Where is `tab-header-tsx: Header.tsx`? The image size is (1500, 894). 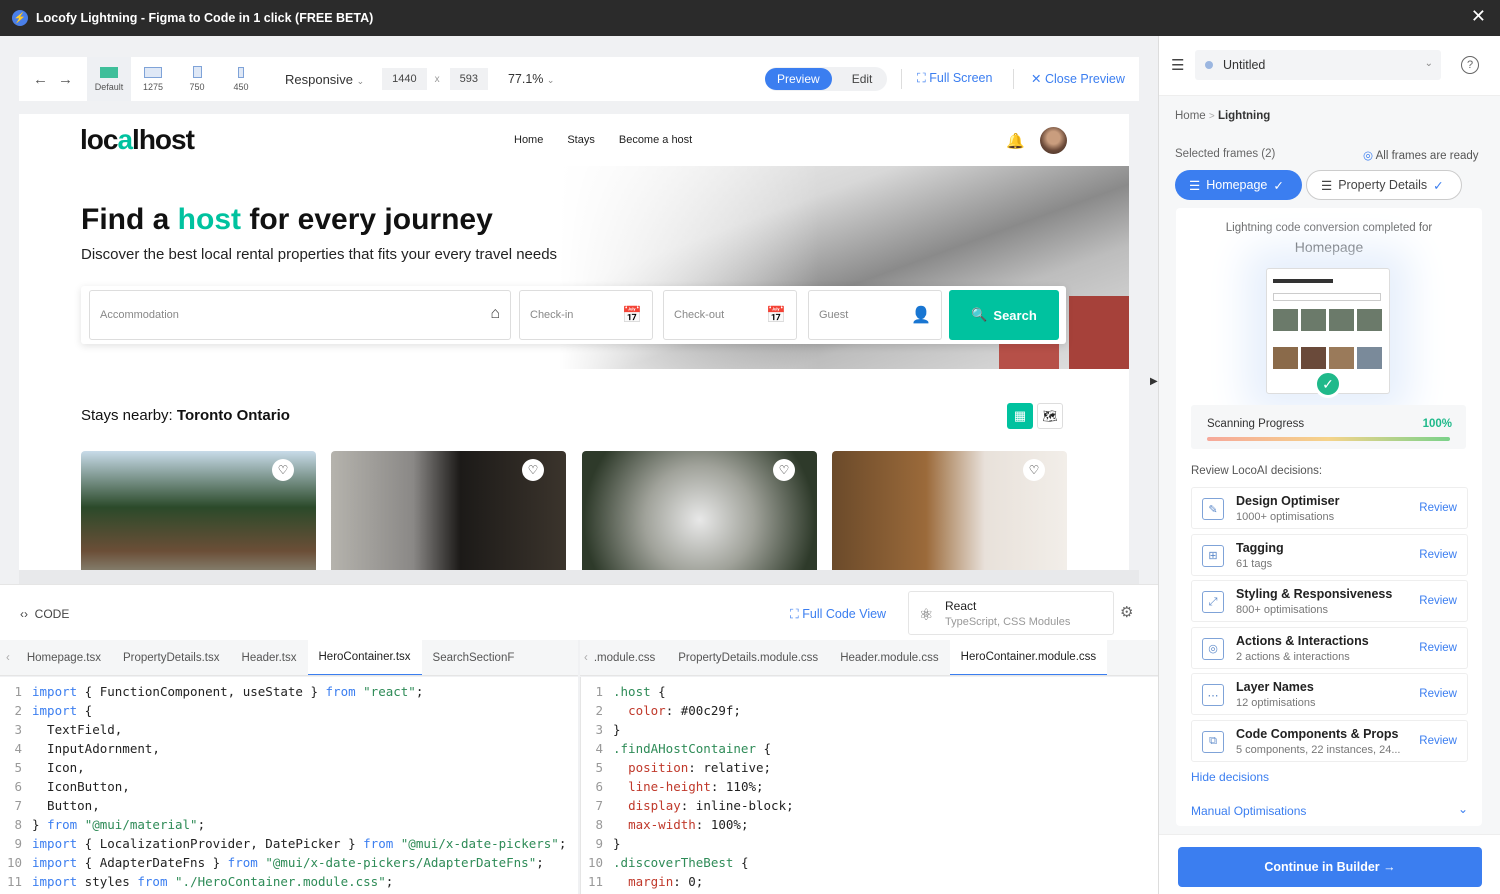 tab-header-tsx: Header.tsx is located at coordinates (269, 657).